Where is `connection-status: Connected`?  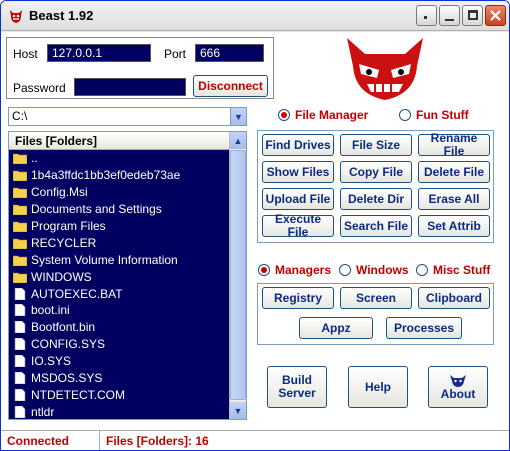 connection-status: Connected is located at coordinates (38, 441).